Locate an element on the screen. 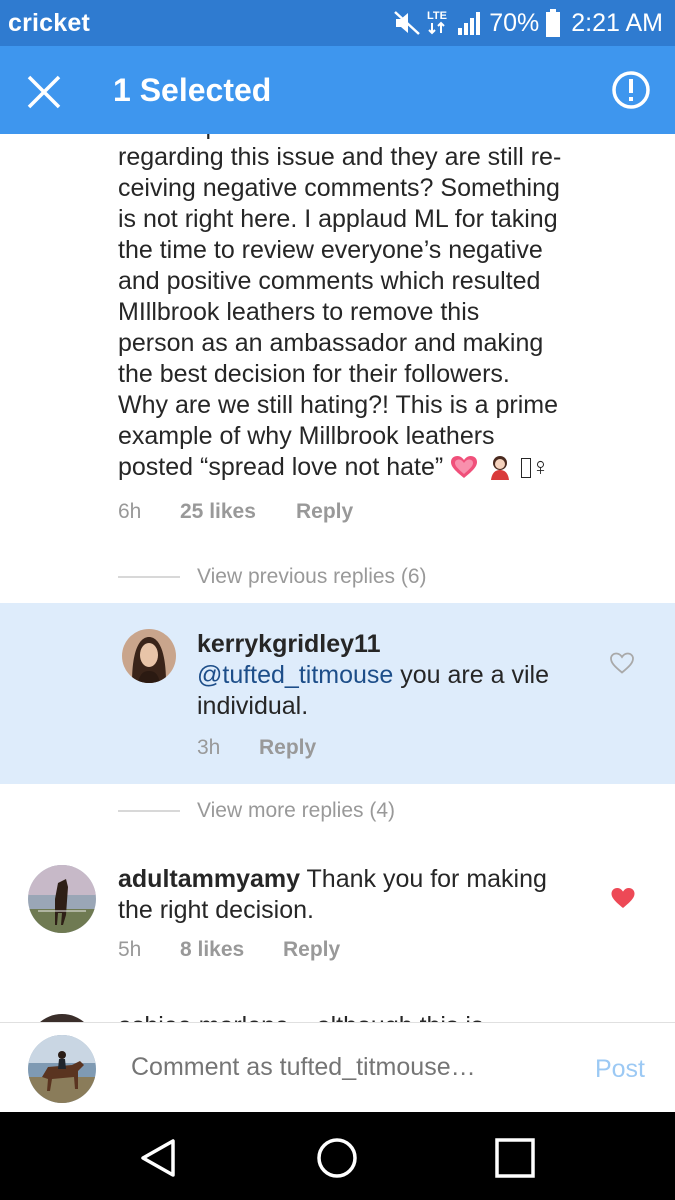 The image size is (675, 1200). view-previous-replies: View previous replies (6) is located at coordinates (272, 577).